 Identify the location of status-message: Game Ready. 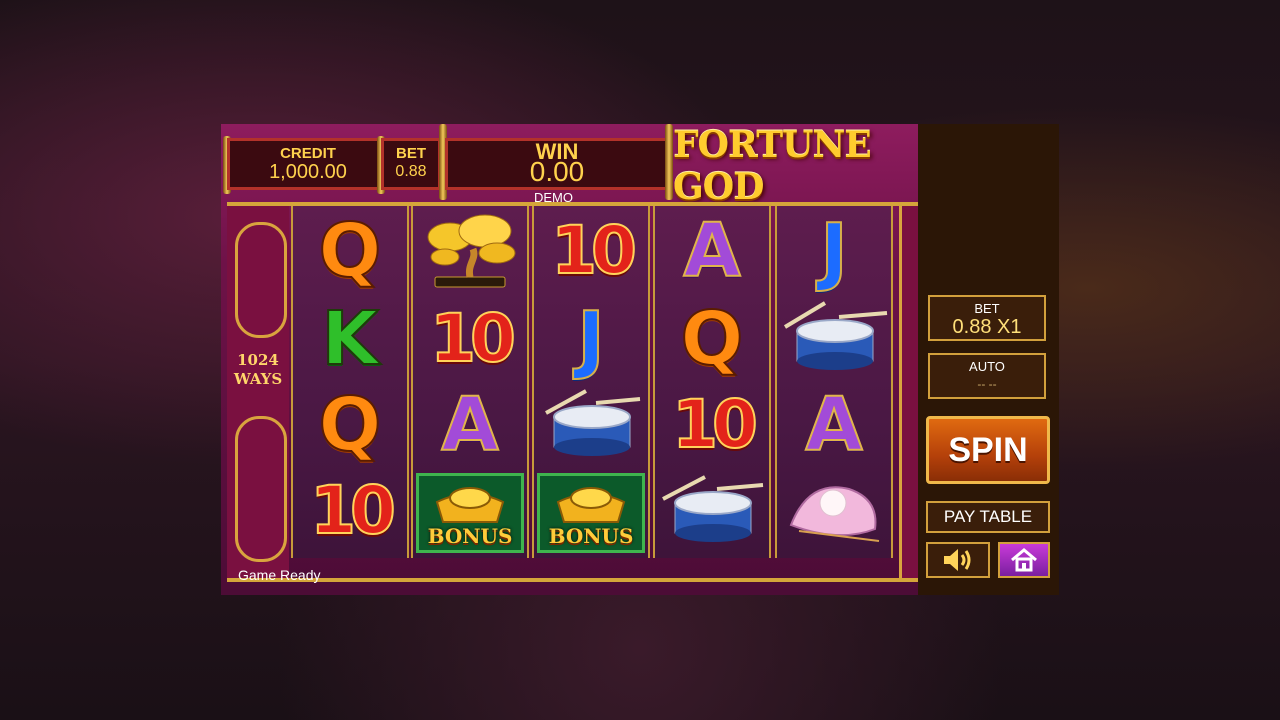
(279, 575).